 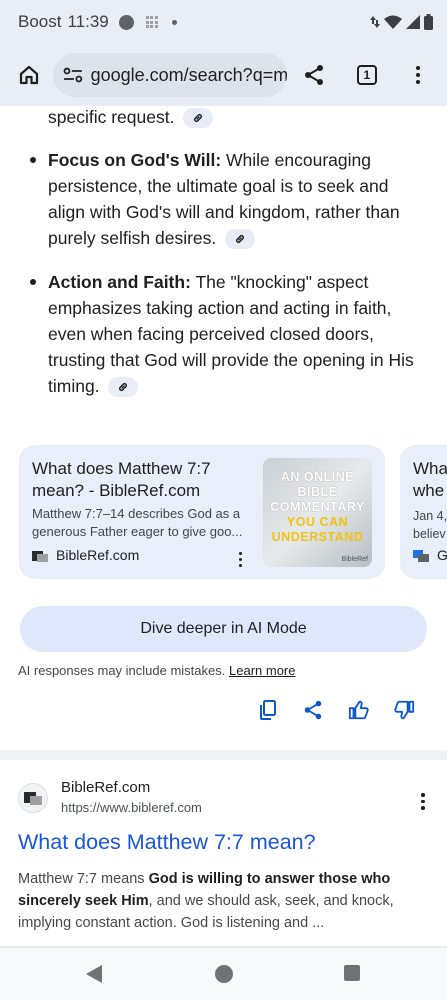 What do you see at coordinates (119, 282) in the screenshot?
I see `bullet-heading: Action and Faith:` at bounding box center [119, 282].